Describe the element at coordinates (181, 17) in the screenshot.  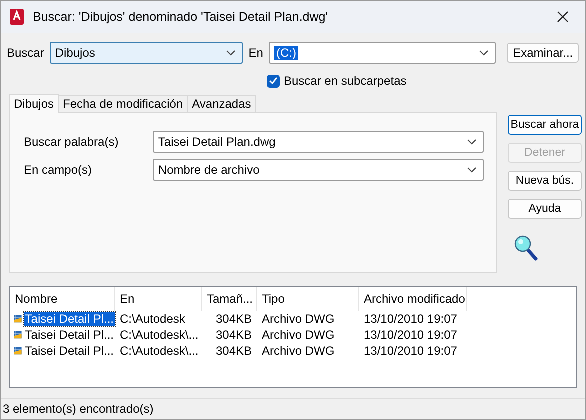
I see `window-title: Buscar: 'Dibujos' denominado 'Taisei Detail Plan.dwg'` at that location.